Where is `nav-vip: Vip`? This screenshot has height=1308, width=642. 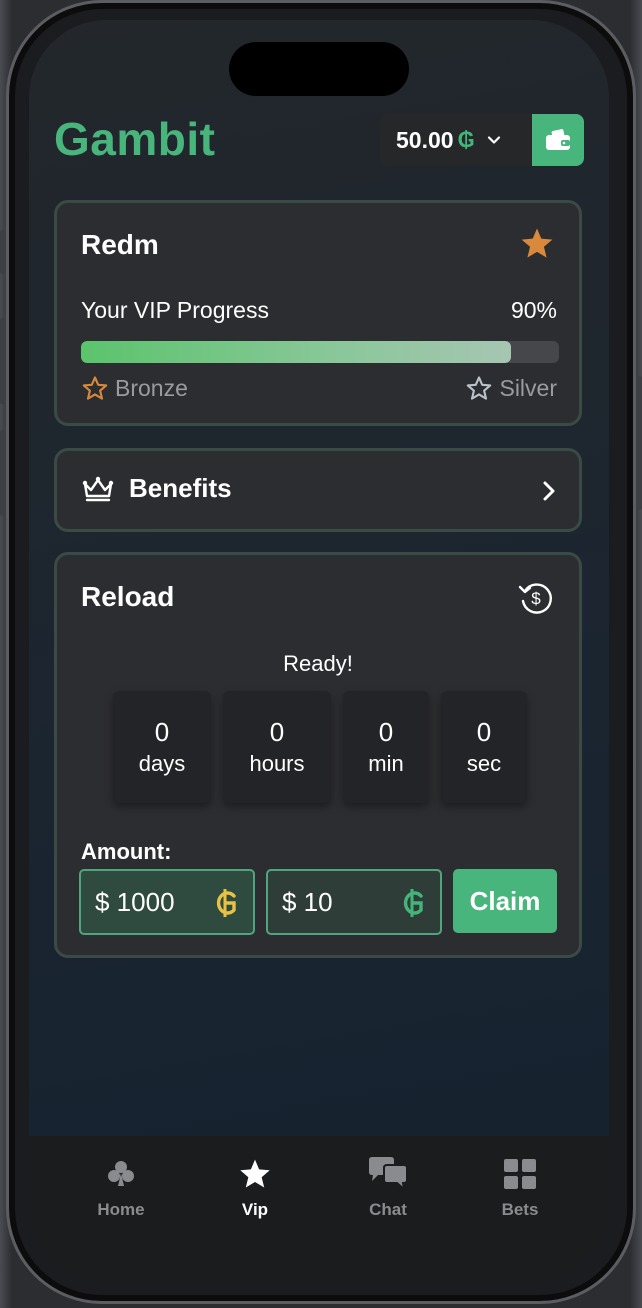
nav-vip: Vip is located at coordinates (255, 1187).